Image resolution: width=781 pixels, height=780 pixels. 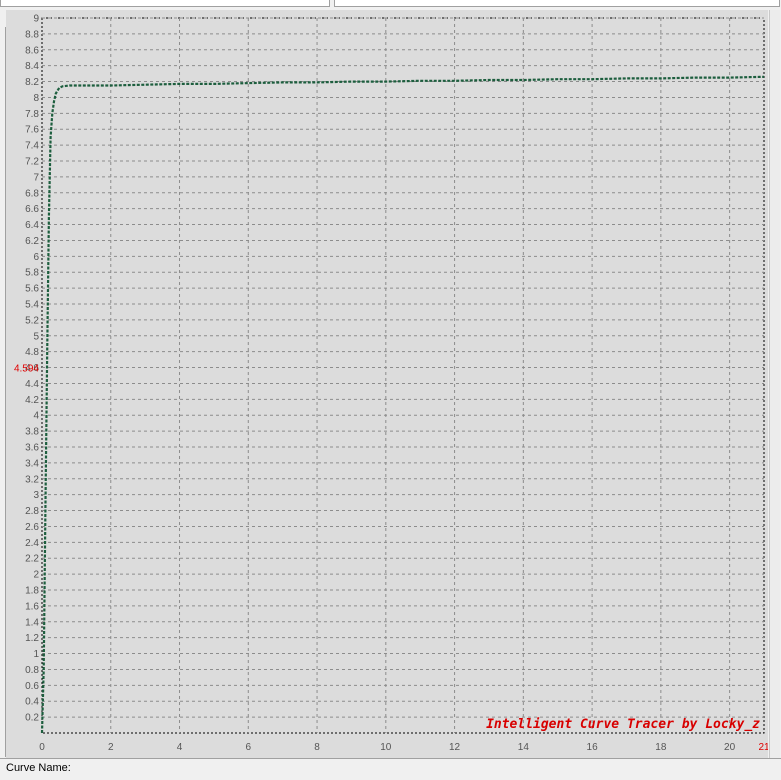 What do you see at coordinates (32, 225) in the screenshot?
I see `y-tick-label: 6.4` at bounding box center [32, 225].